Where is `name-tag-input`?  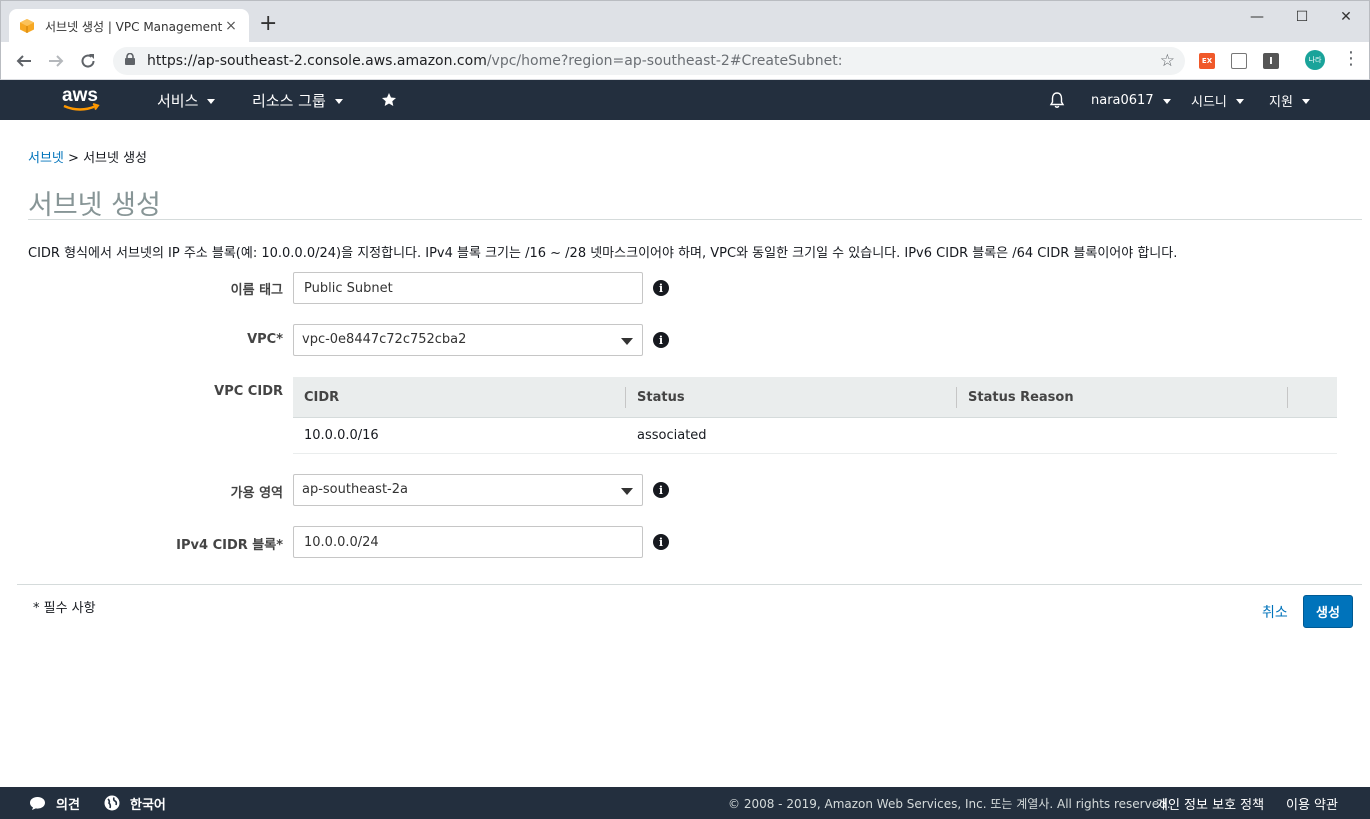
name-tag-input is located at coordinates (468, 288).